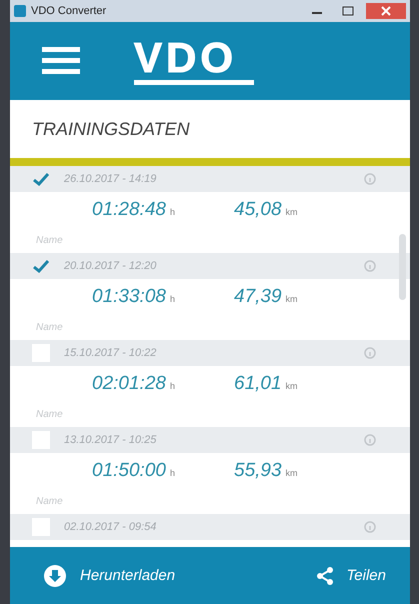 Image resolution: width=419 pixels, height=604 pixels. I want to click on download-icon, so click(55, 575).